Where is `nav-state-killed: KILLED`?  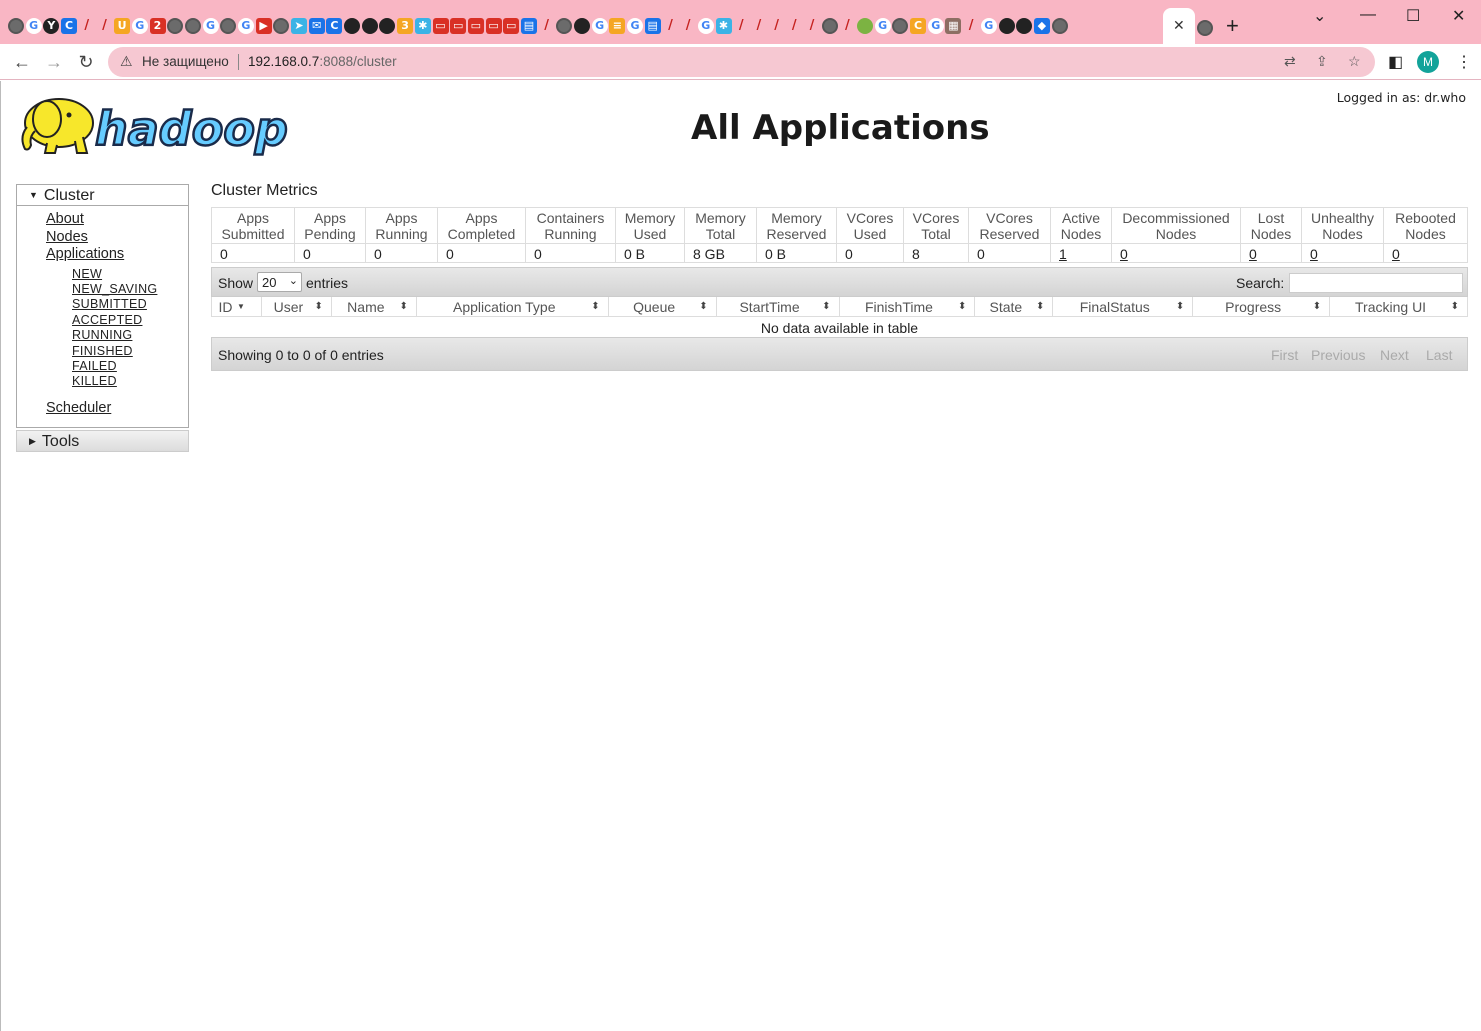
nav-state-killed: KILLED is located at coordinates (94, 381).